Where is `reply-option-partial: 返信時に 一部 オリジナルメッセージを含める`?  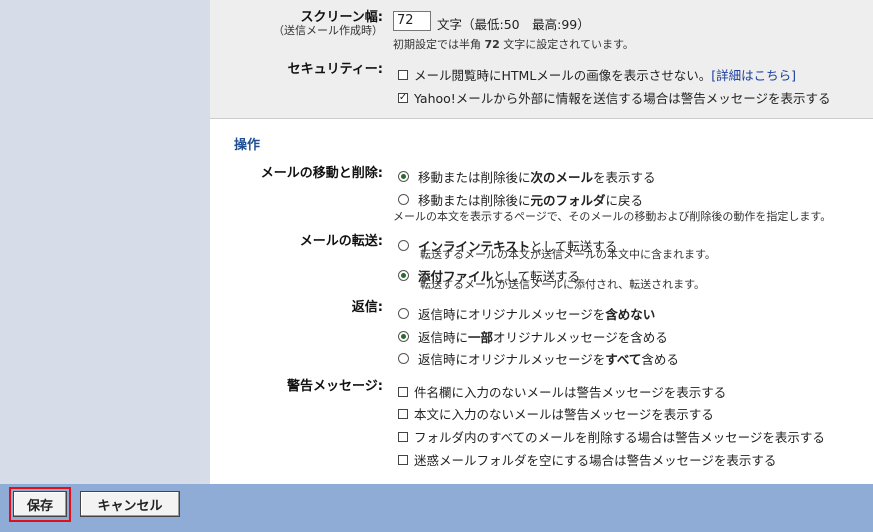 reply-option-partial: 返信時に 一部 オリジナルメッセージを含める is located at coordinates (533, 336).